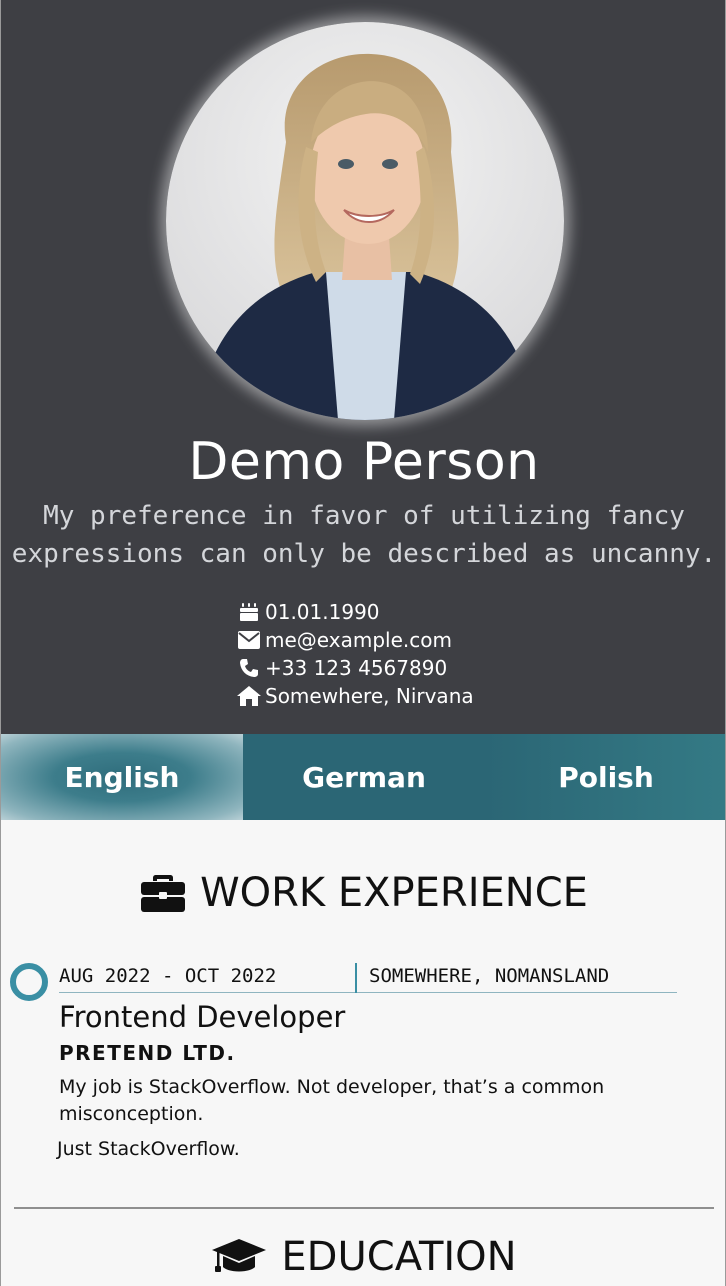 This screenshot has width=726, height=1286. What do you see at coordinates (122, 777) in the screenshot?
I see `tab-english: English` at bounding box center [122, 777].